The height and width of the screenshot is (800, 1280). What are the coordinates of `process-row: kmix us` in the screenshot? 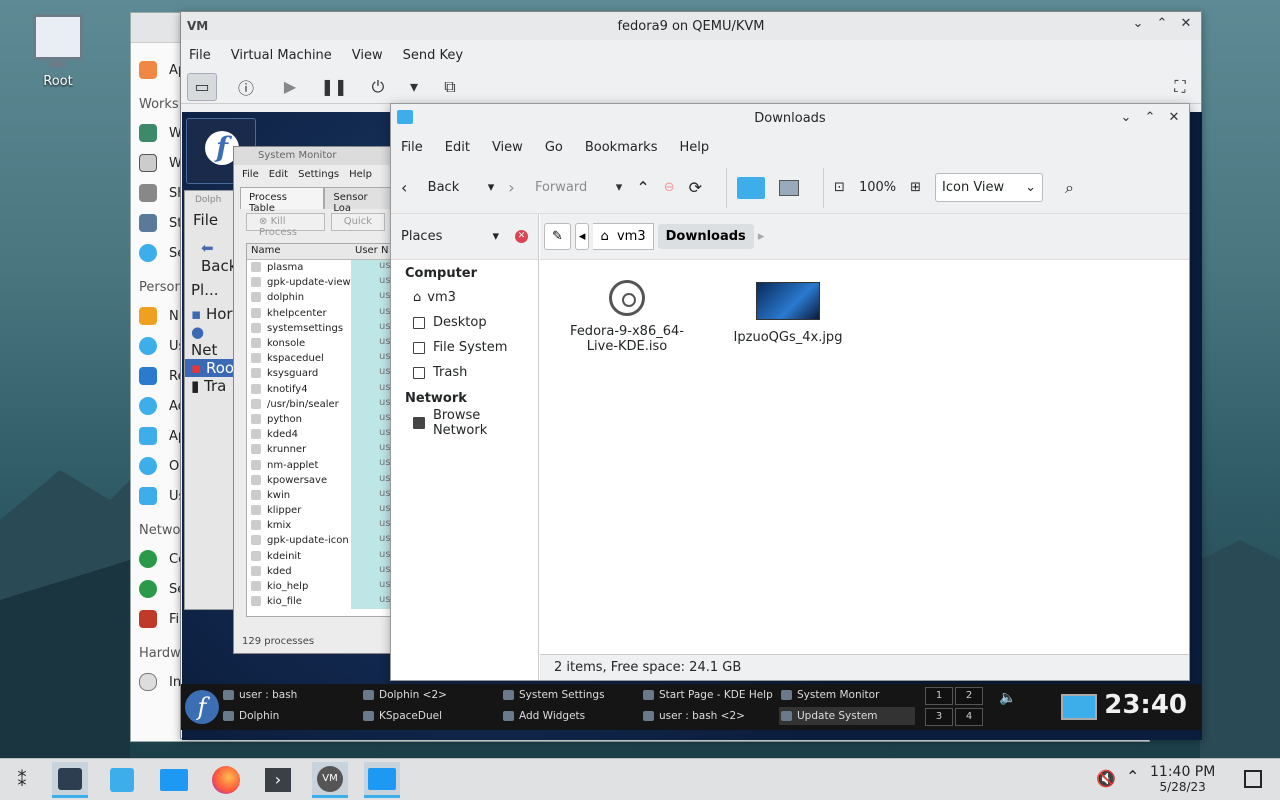 It's located at (322, 526).